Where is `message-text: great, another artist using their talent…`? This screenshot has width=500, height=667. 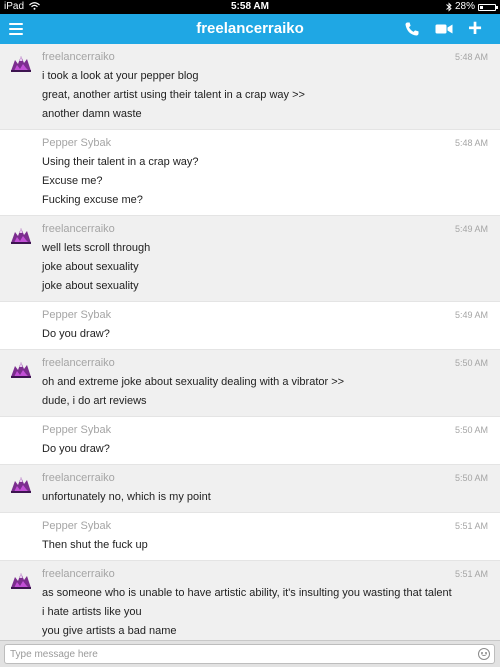 message-text: great, another artist using their talent… is located at coordinates (173, 95).